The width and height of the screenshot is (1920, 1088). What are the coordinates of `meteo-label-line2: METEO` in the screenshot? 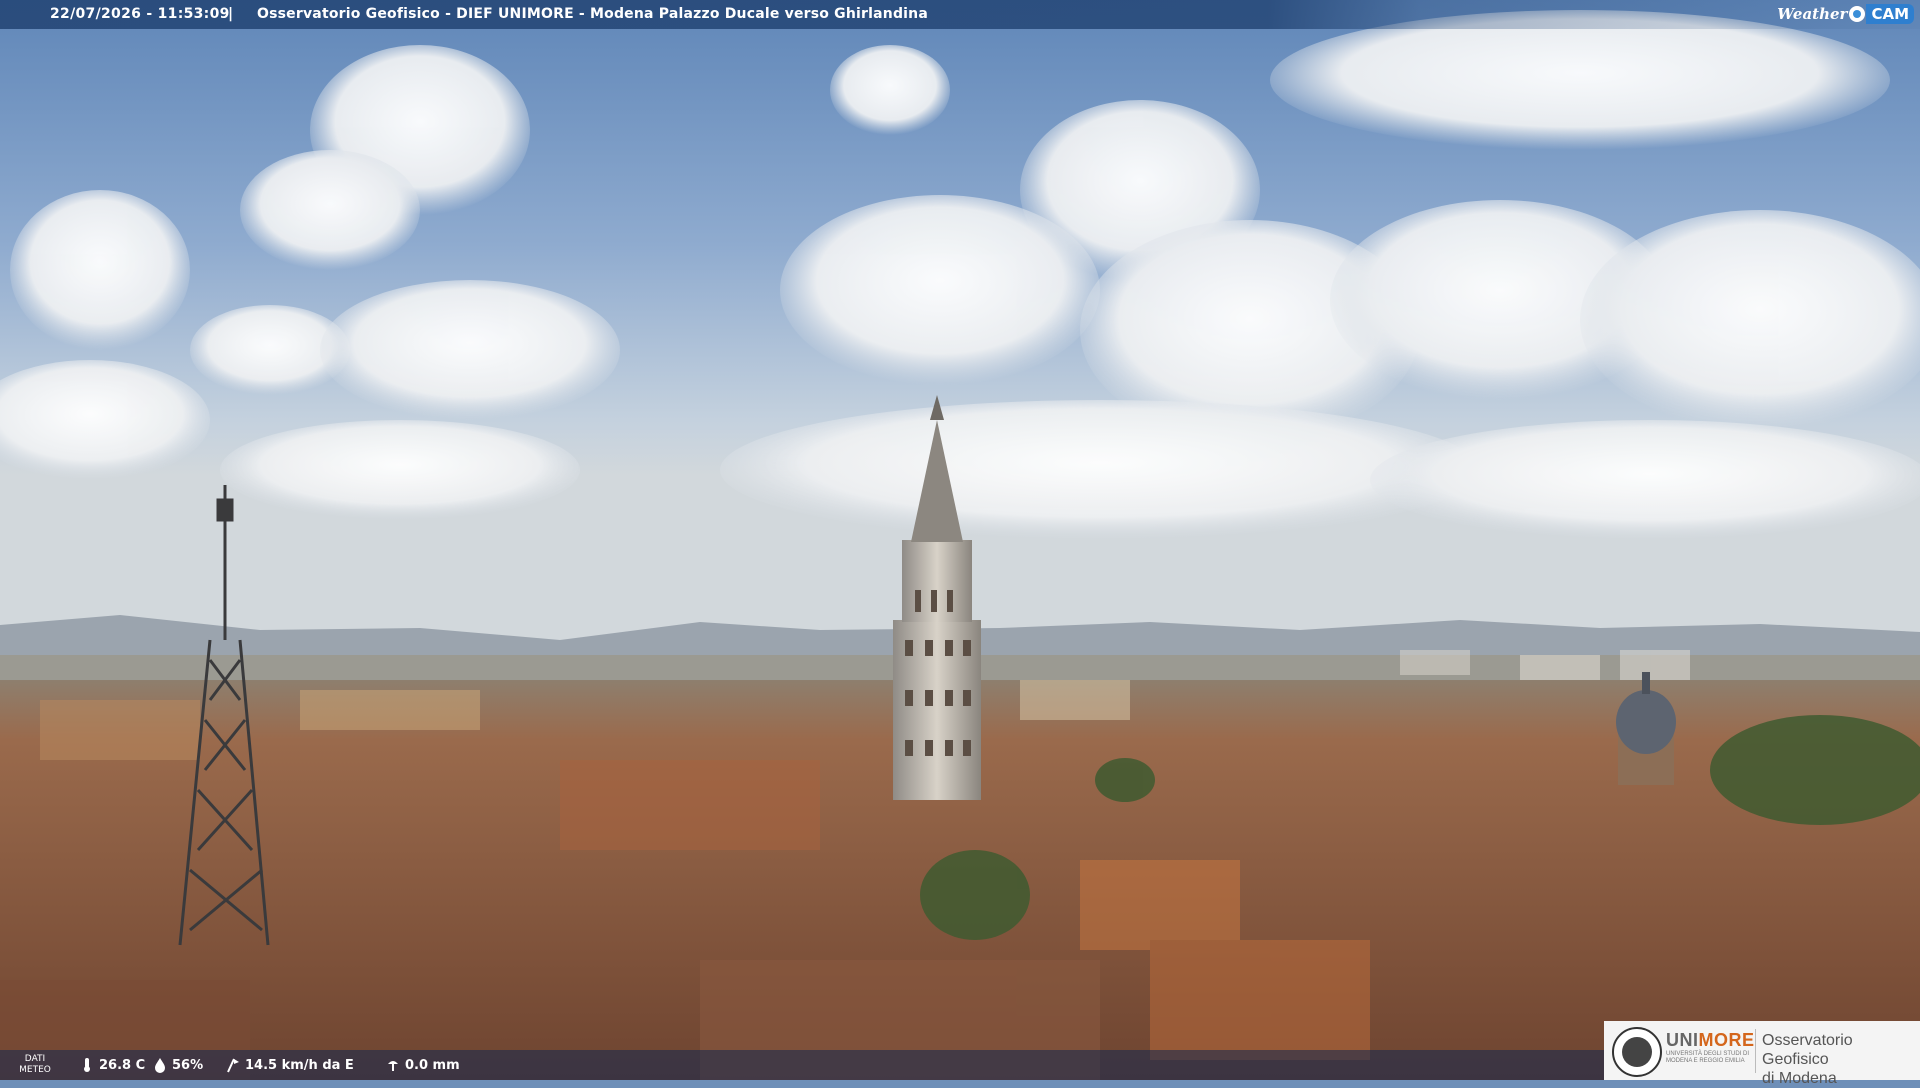 It's located at (35, 1070).